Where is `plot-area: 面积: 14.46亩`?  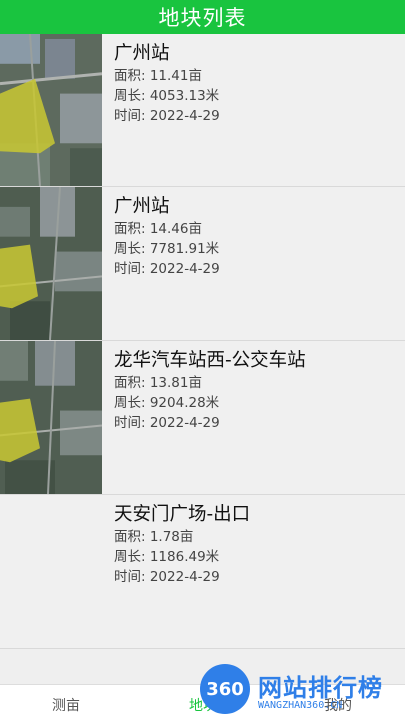 plot-area: 面积: 14.46亩 is located at coordinates (158, 229).